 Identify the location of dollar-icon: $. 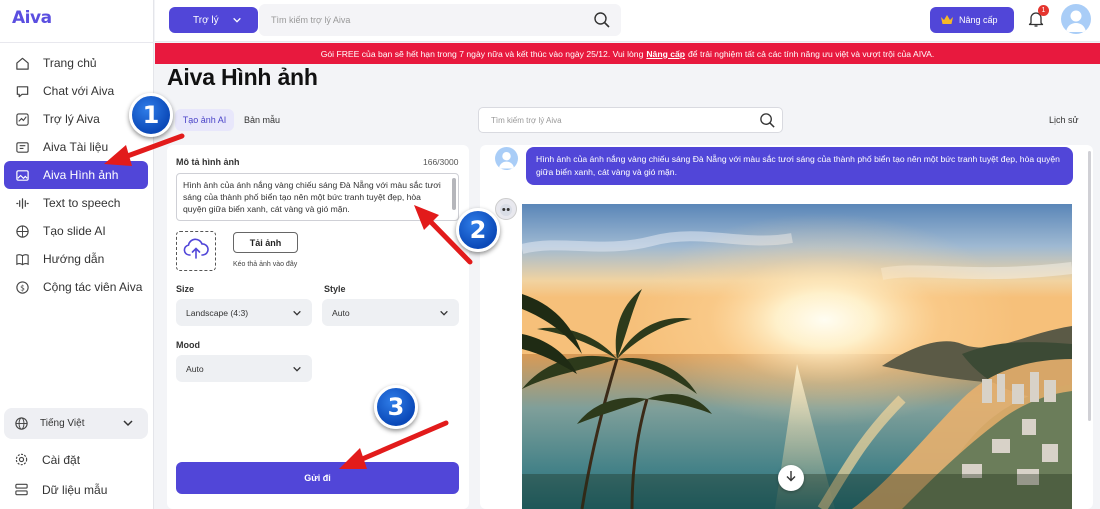
(22, 287).